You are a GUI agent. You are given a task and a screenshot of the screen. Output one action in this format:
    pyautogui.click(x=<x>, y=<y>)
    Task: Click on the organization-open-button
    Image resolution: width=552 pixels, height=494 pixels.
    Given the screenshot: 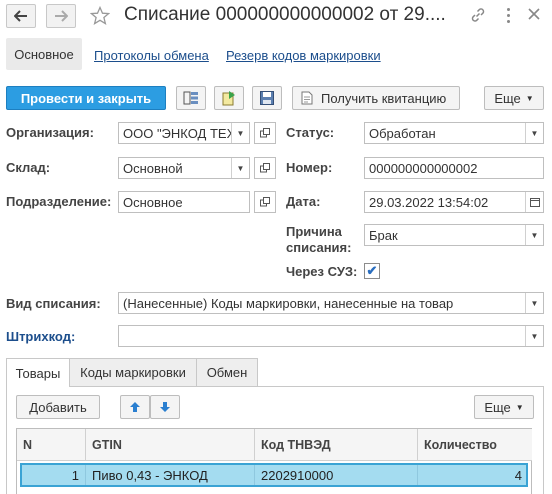 What is the action you would take?
    pyautogui.click(x=265, y=133)
    